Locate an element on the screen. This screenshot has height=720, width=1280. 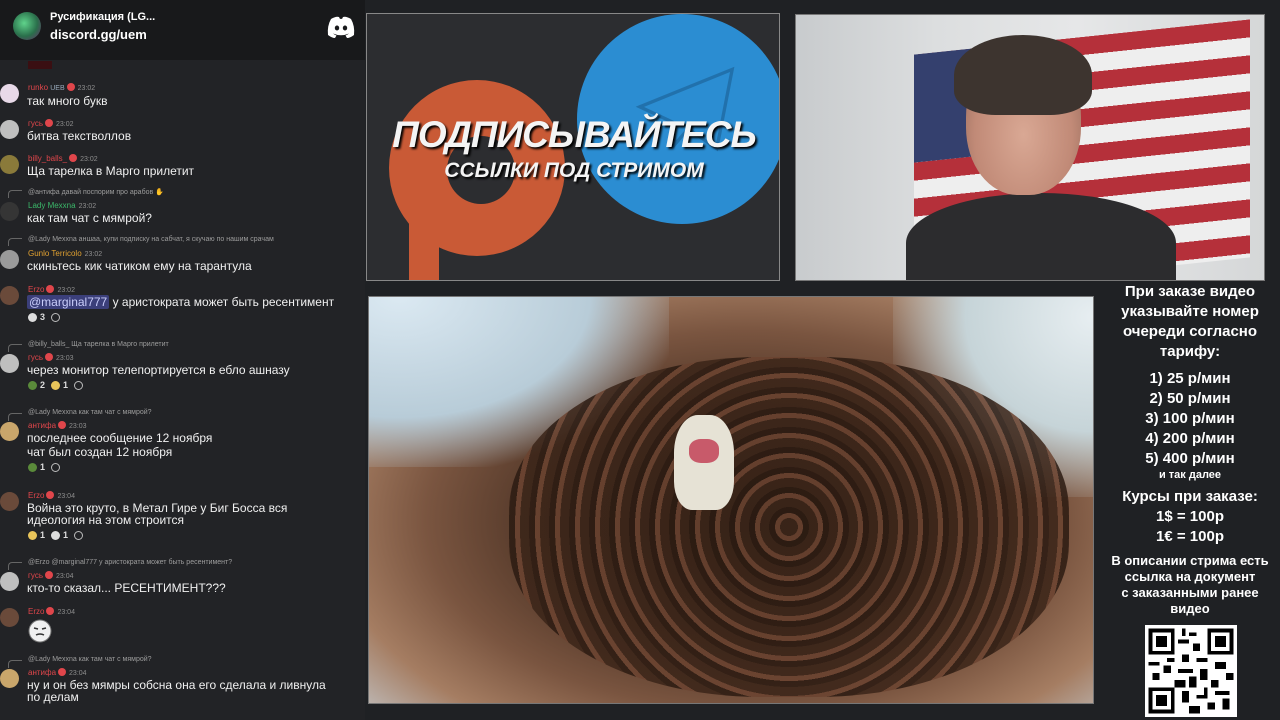
username: billy_balls_ 23:02 is located at coordinates (63, 158).